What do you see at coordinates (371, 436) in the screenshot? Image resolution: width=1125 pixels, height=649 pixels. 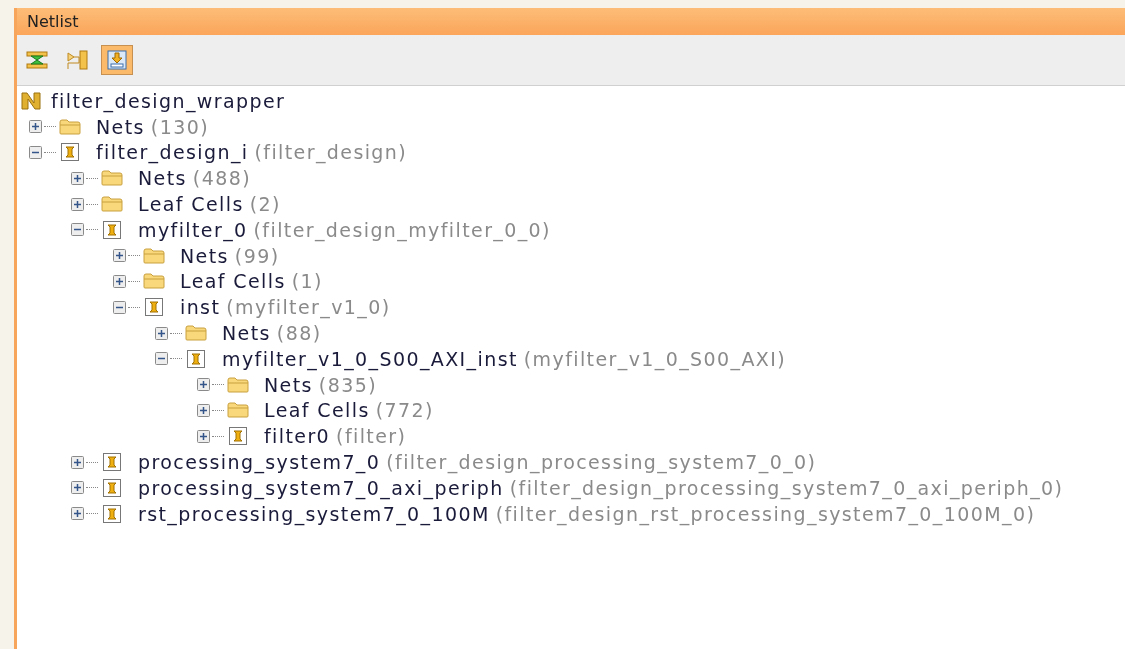 I see `node-detail: (filter)` at bounding box center [371, 436].